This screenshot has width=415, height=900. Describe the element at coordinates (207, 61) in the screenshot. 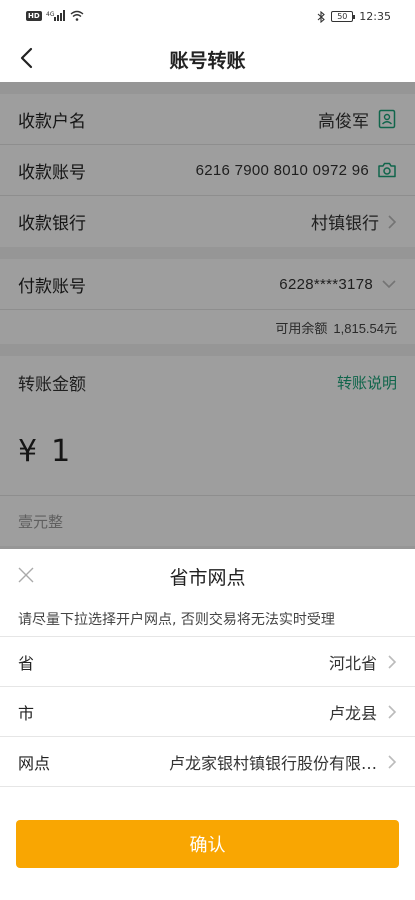

I see `page-title: 账号转账` at that location.